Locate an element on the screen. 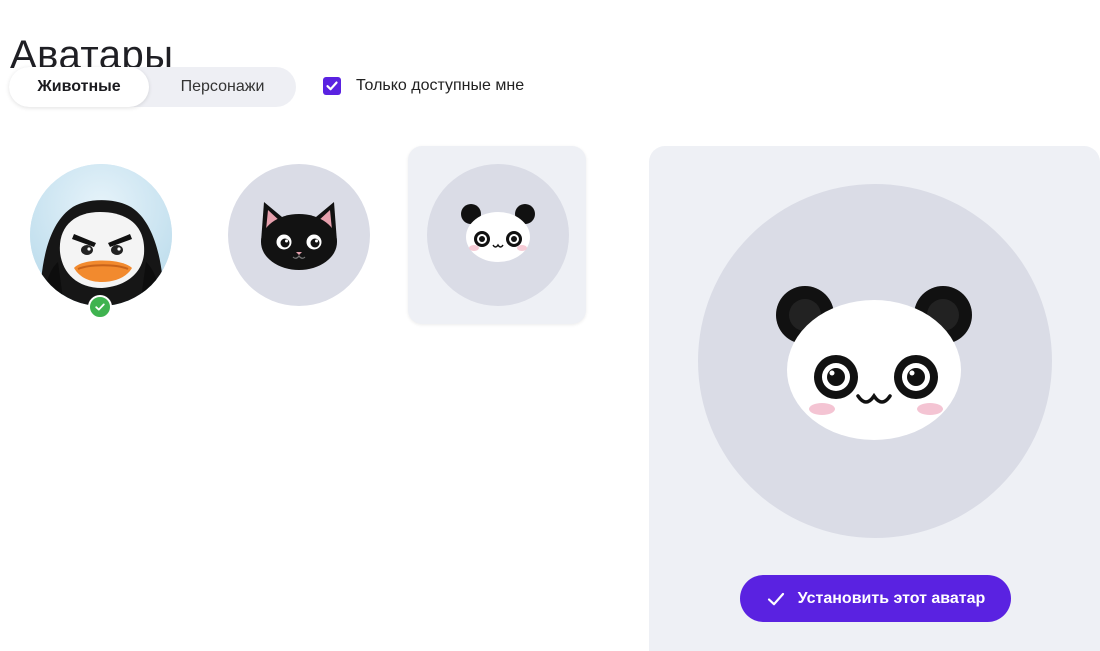  penguin-avatar-image is located at coordinates (101, 235).